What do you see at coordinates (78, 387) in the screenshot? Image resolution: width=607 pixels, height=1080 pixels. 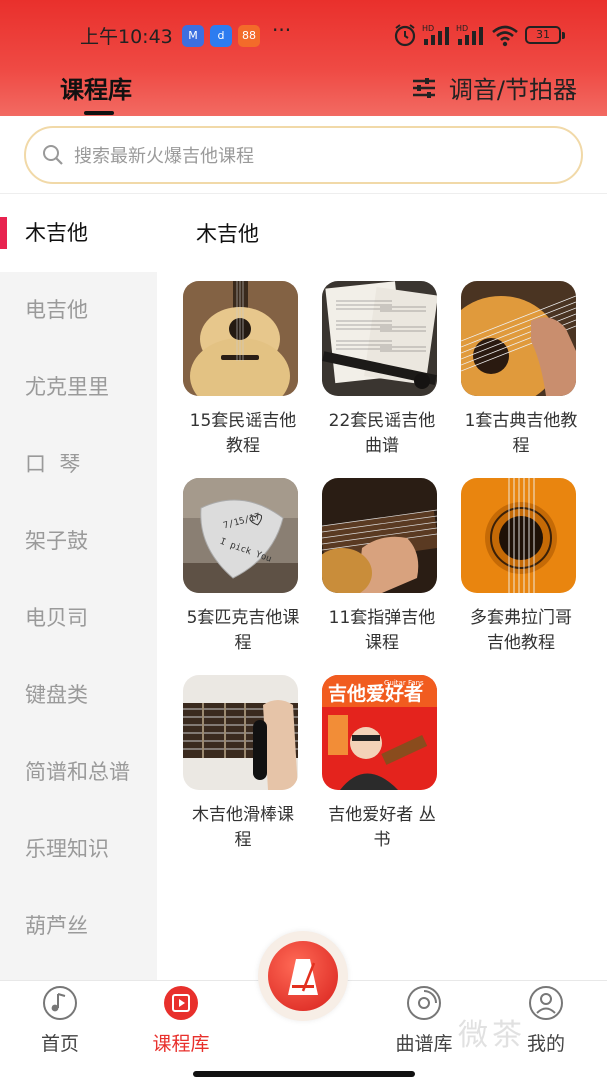 I see `sidebar-item-ukulele: 尤克里里` at bounding box center [78, 387].